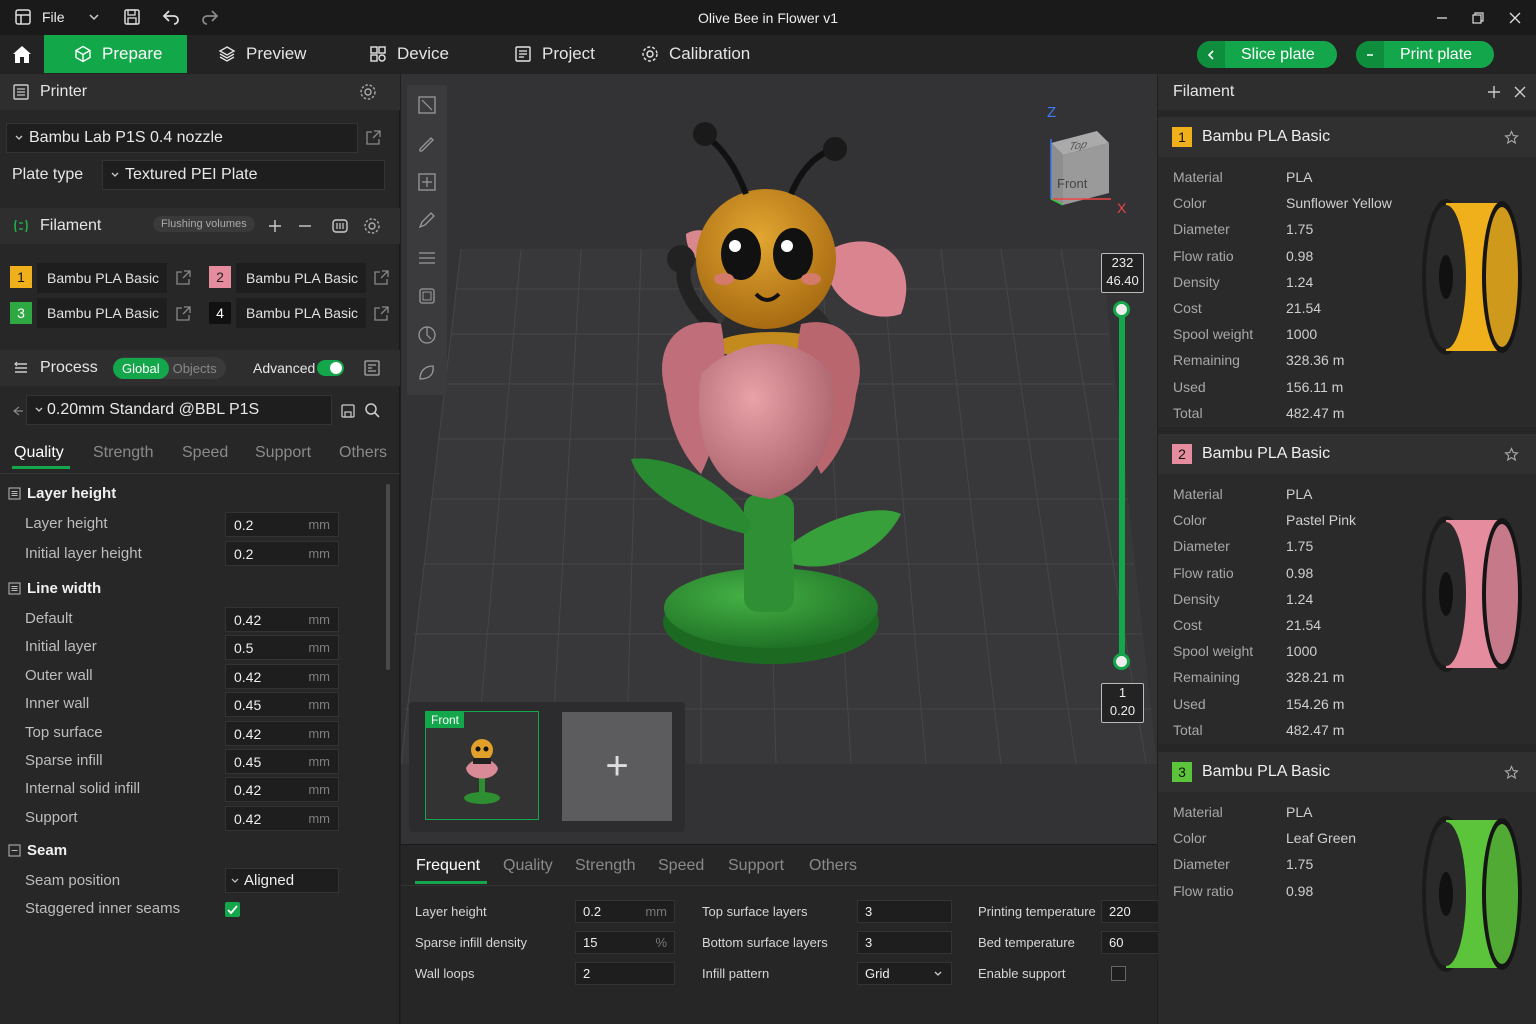 The width and height of the screenshot is (1536, 1024). What do you see at coordinates (1267, 54) in the screenshot?
I see `slice-plate-button: Slice plate` at bounding box center [1267, 54].